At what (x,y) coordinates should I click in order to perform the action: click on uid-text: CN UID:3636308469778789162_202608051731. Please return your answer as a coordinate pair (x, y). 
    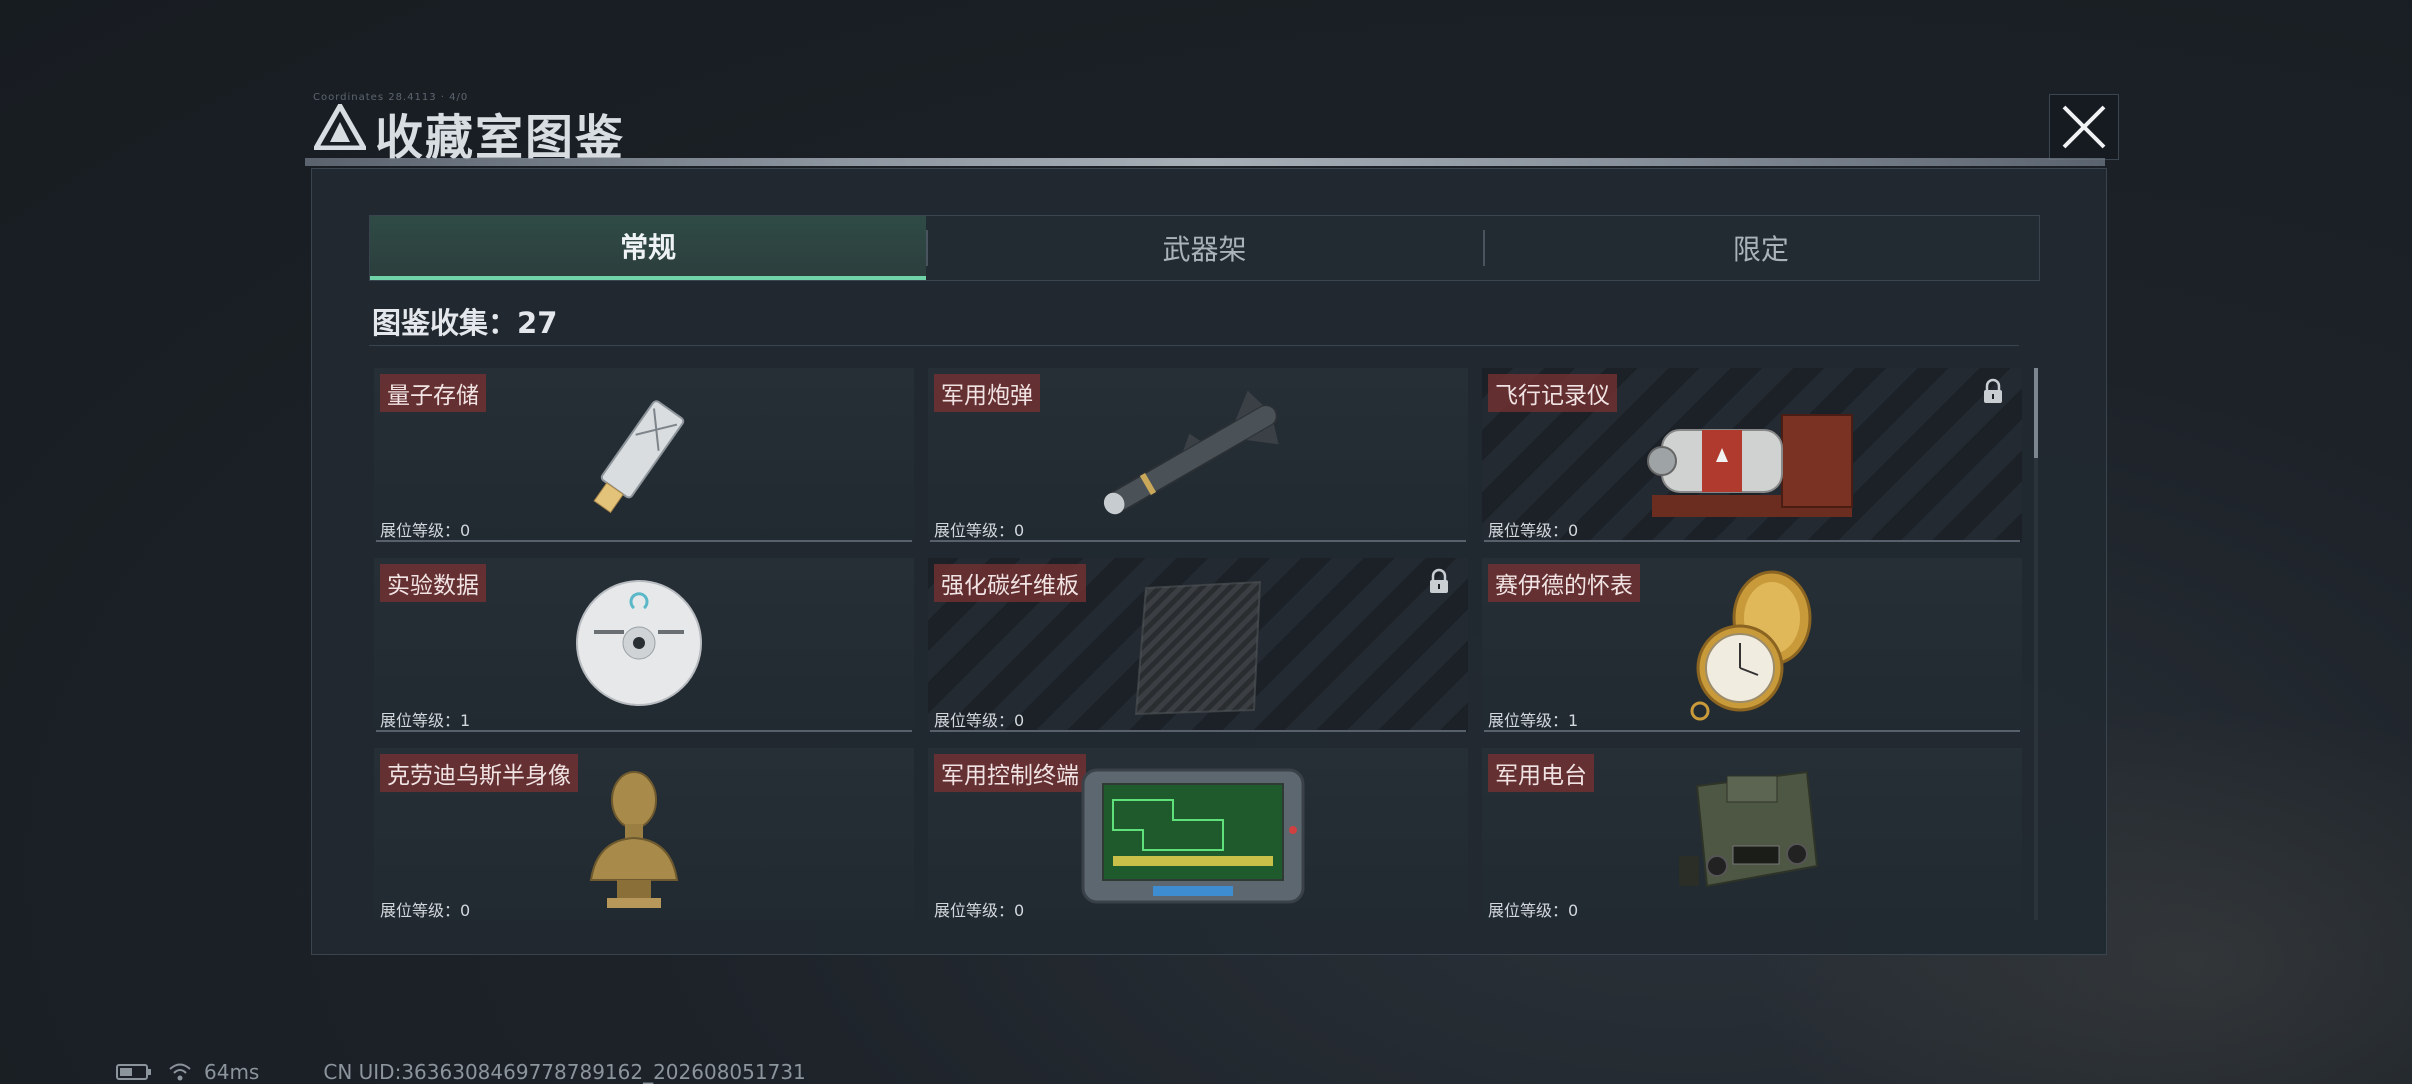
    Looking at the image, I should click on (564, 1072).